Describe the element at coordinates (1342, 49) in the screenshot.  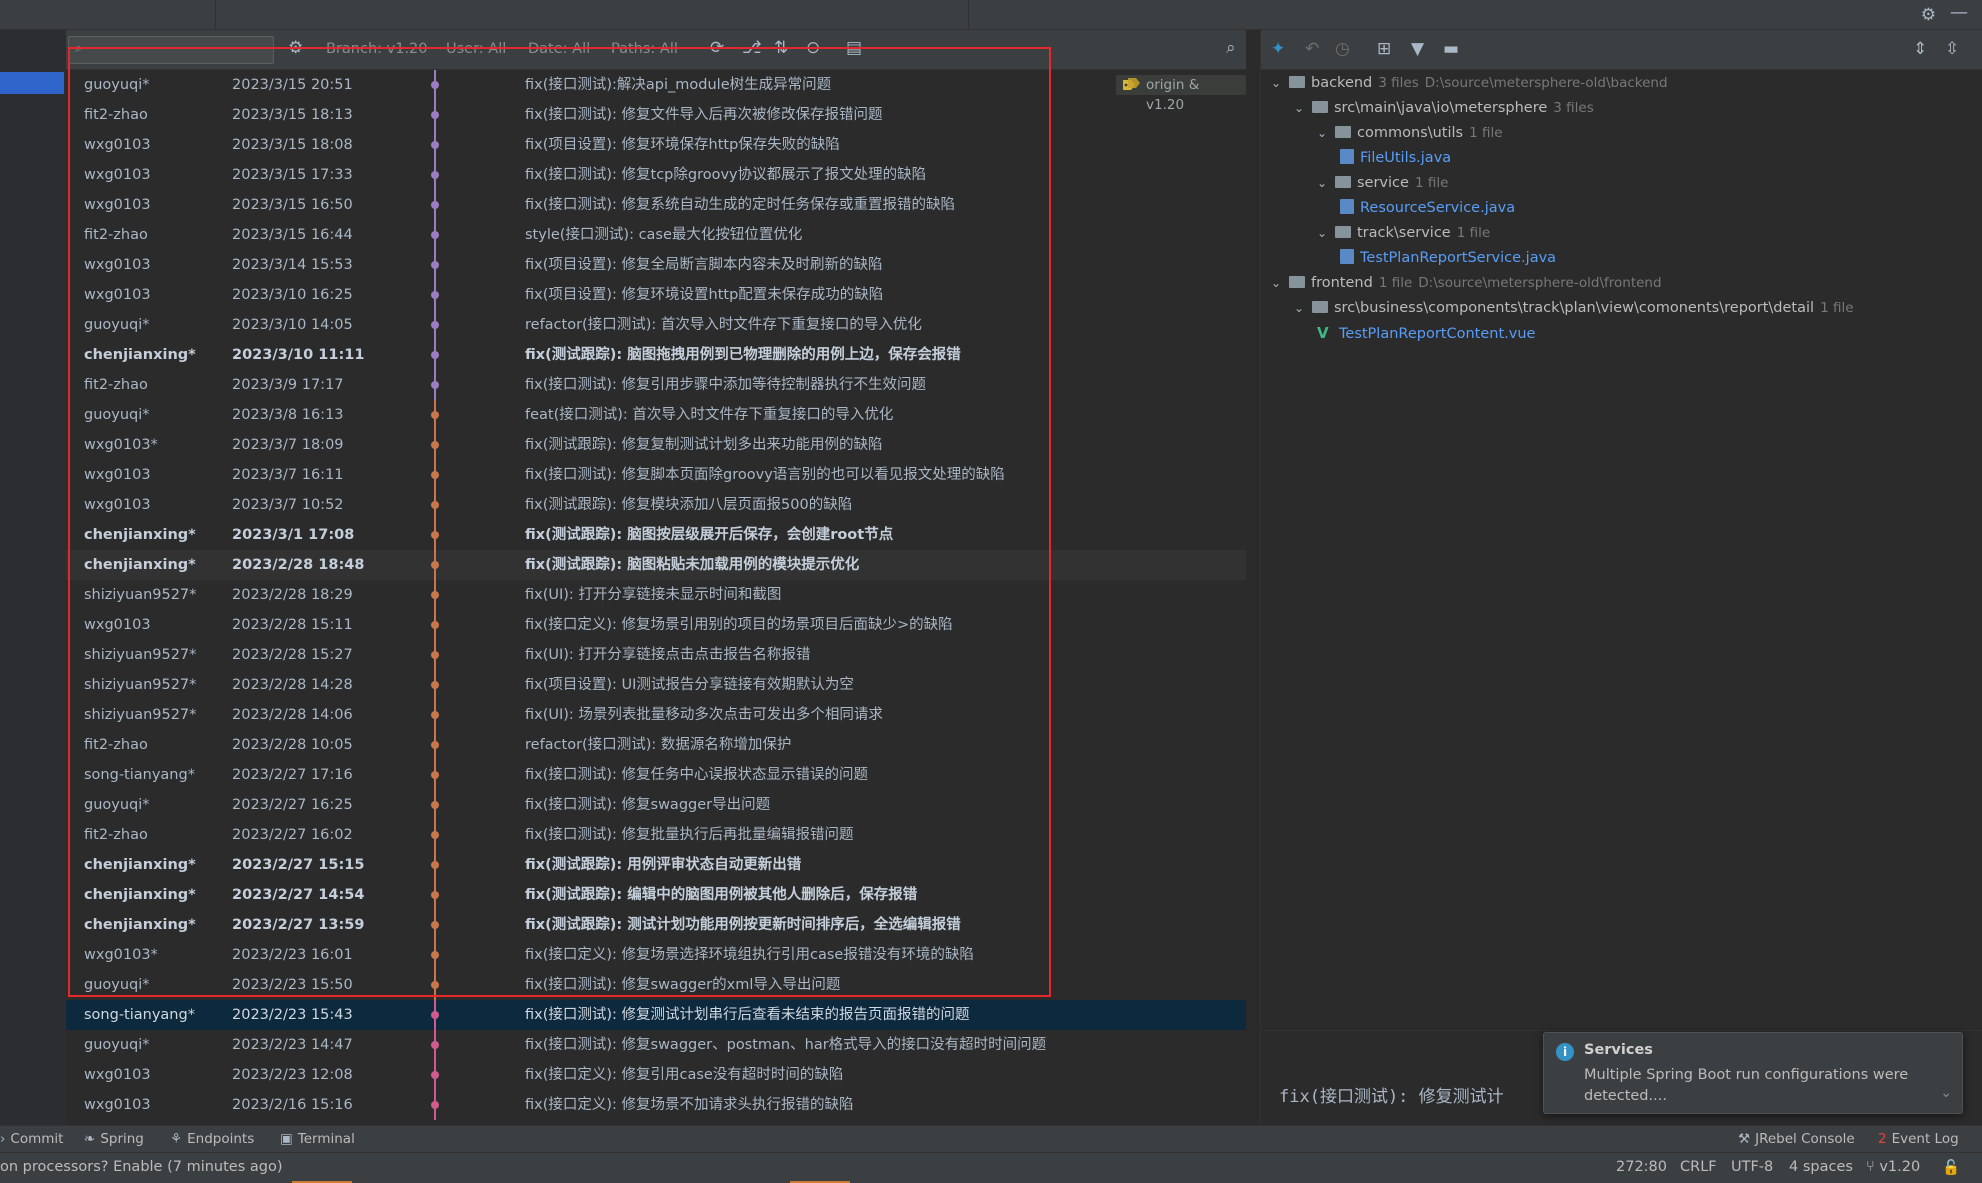
I see `history-icon: ◷` at that location.